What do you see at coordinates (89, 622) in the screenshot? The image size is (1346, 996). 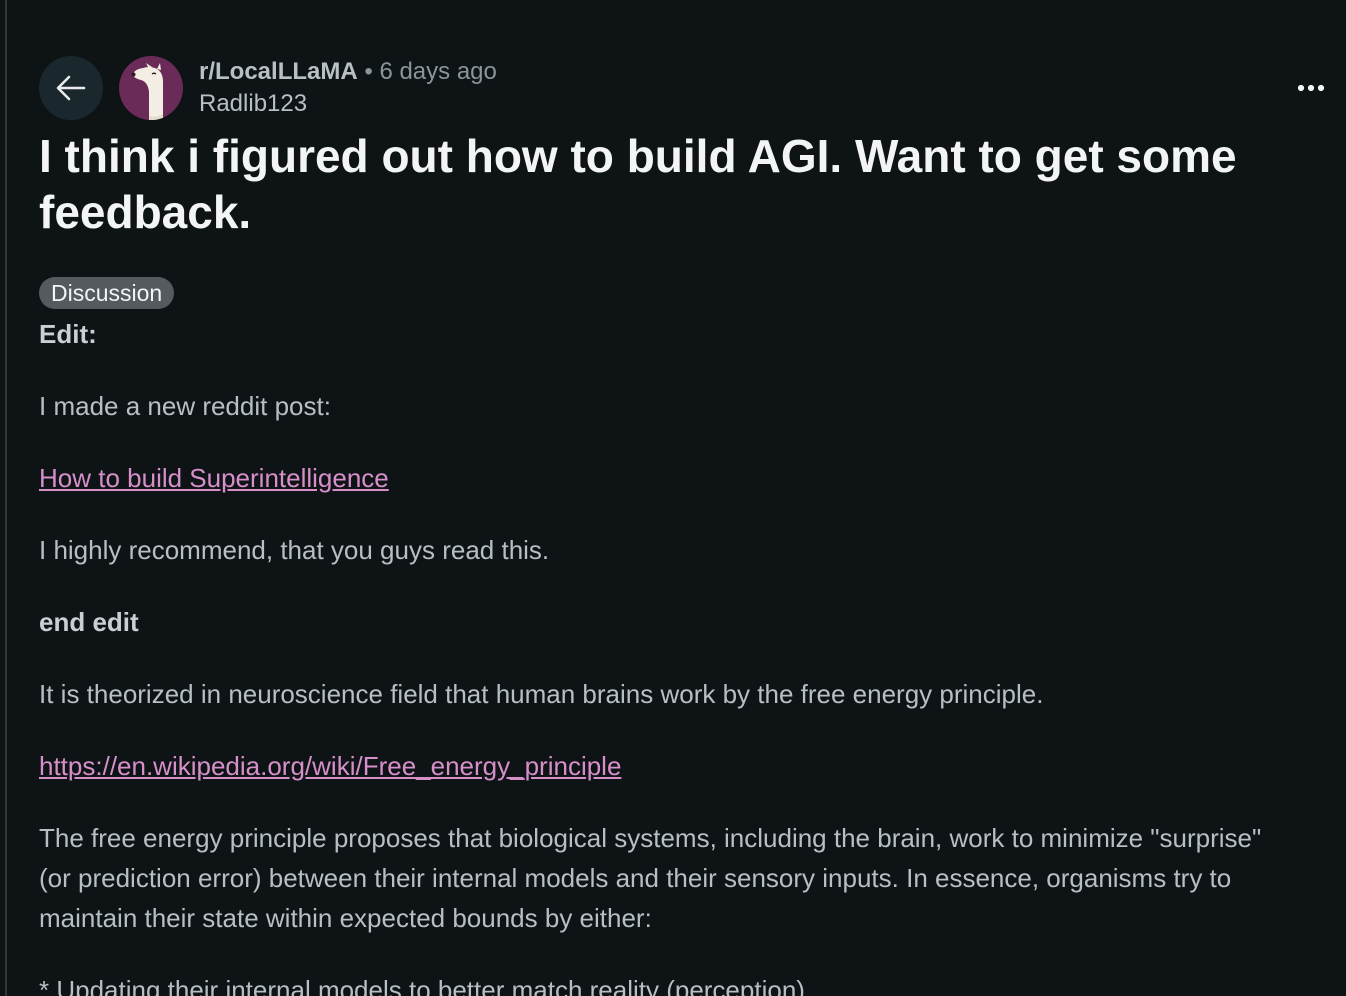 I see `end-edit-text: end edit` at bounding box center [89, 622].